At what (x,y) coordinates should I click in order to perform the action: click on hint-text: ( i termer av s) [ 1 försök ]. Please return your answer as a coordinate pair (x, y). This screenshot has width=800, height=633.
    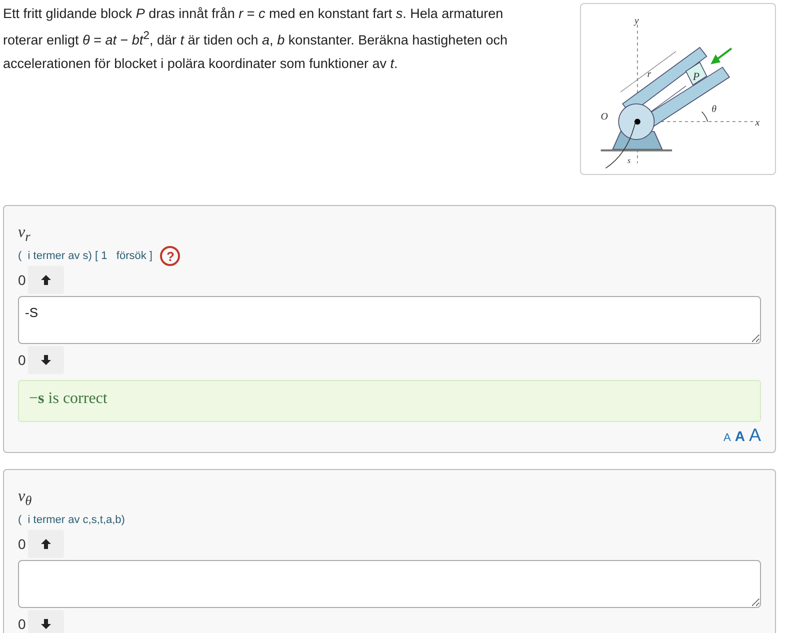
    Looking at the image, I should click on (85, 256).